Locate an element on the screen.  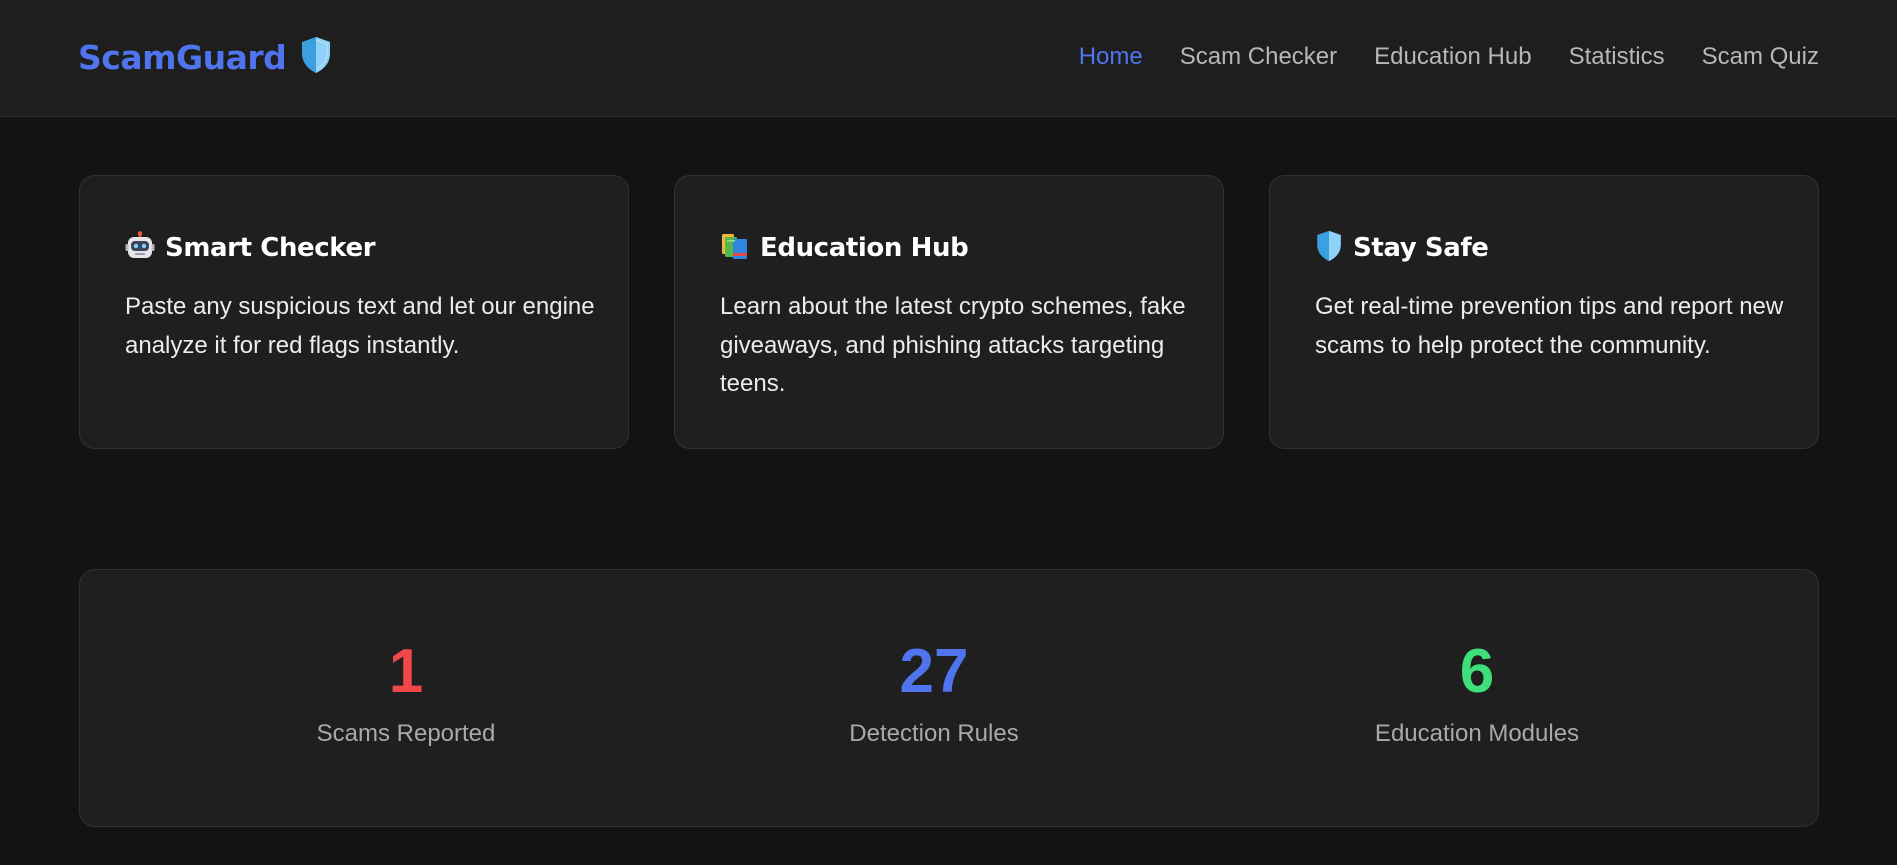
nav-statistics: Statistics is located at coordinates (1617, 57).